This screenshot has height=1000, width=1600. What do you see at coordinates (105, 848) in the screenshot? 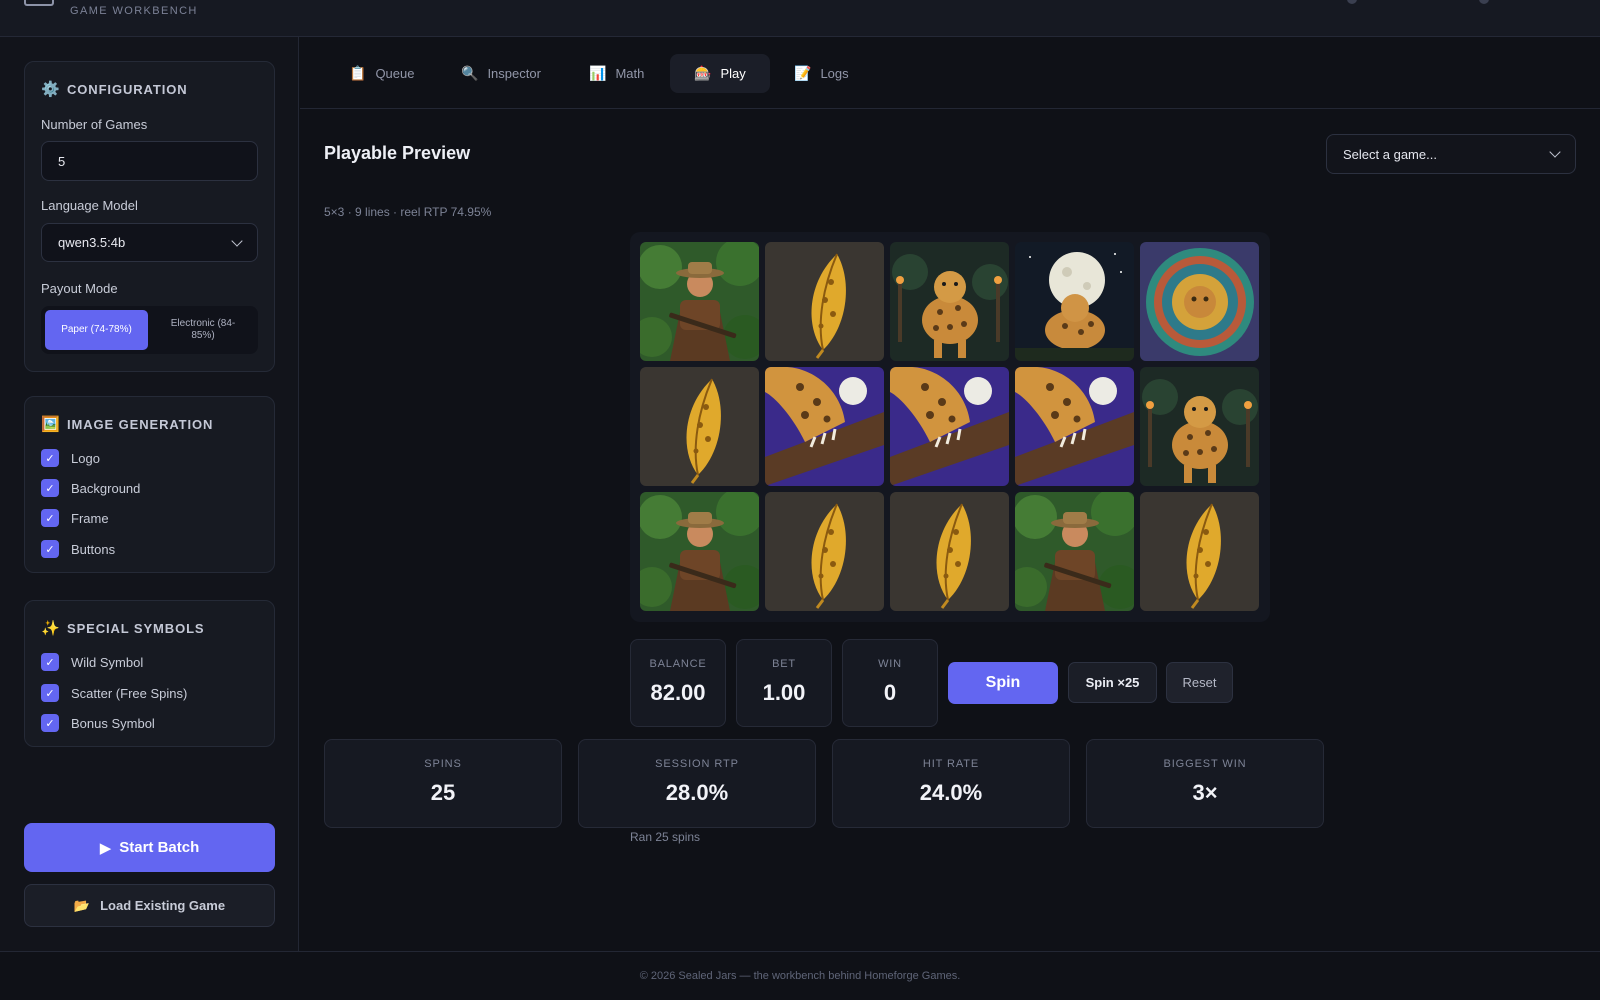
I see `play-icon: ▶` at bounding box center [105, 848].